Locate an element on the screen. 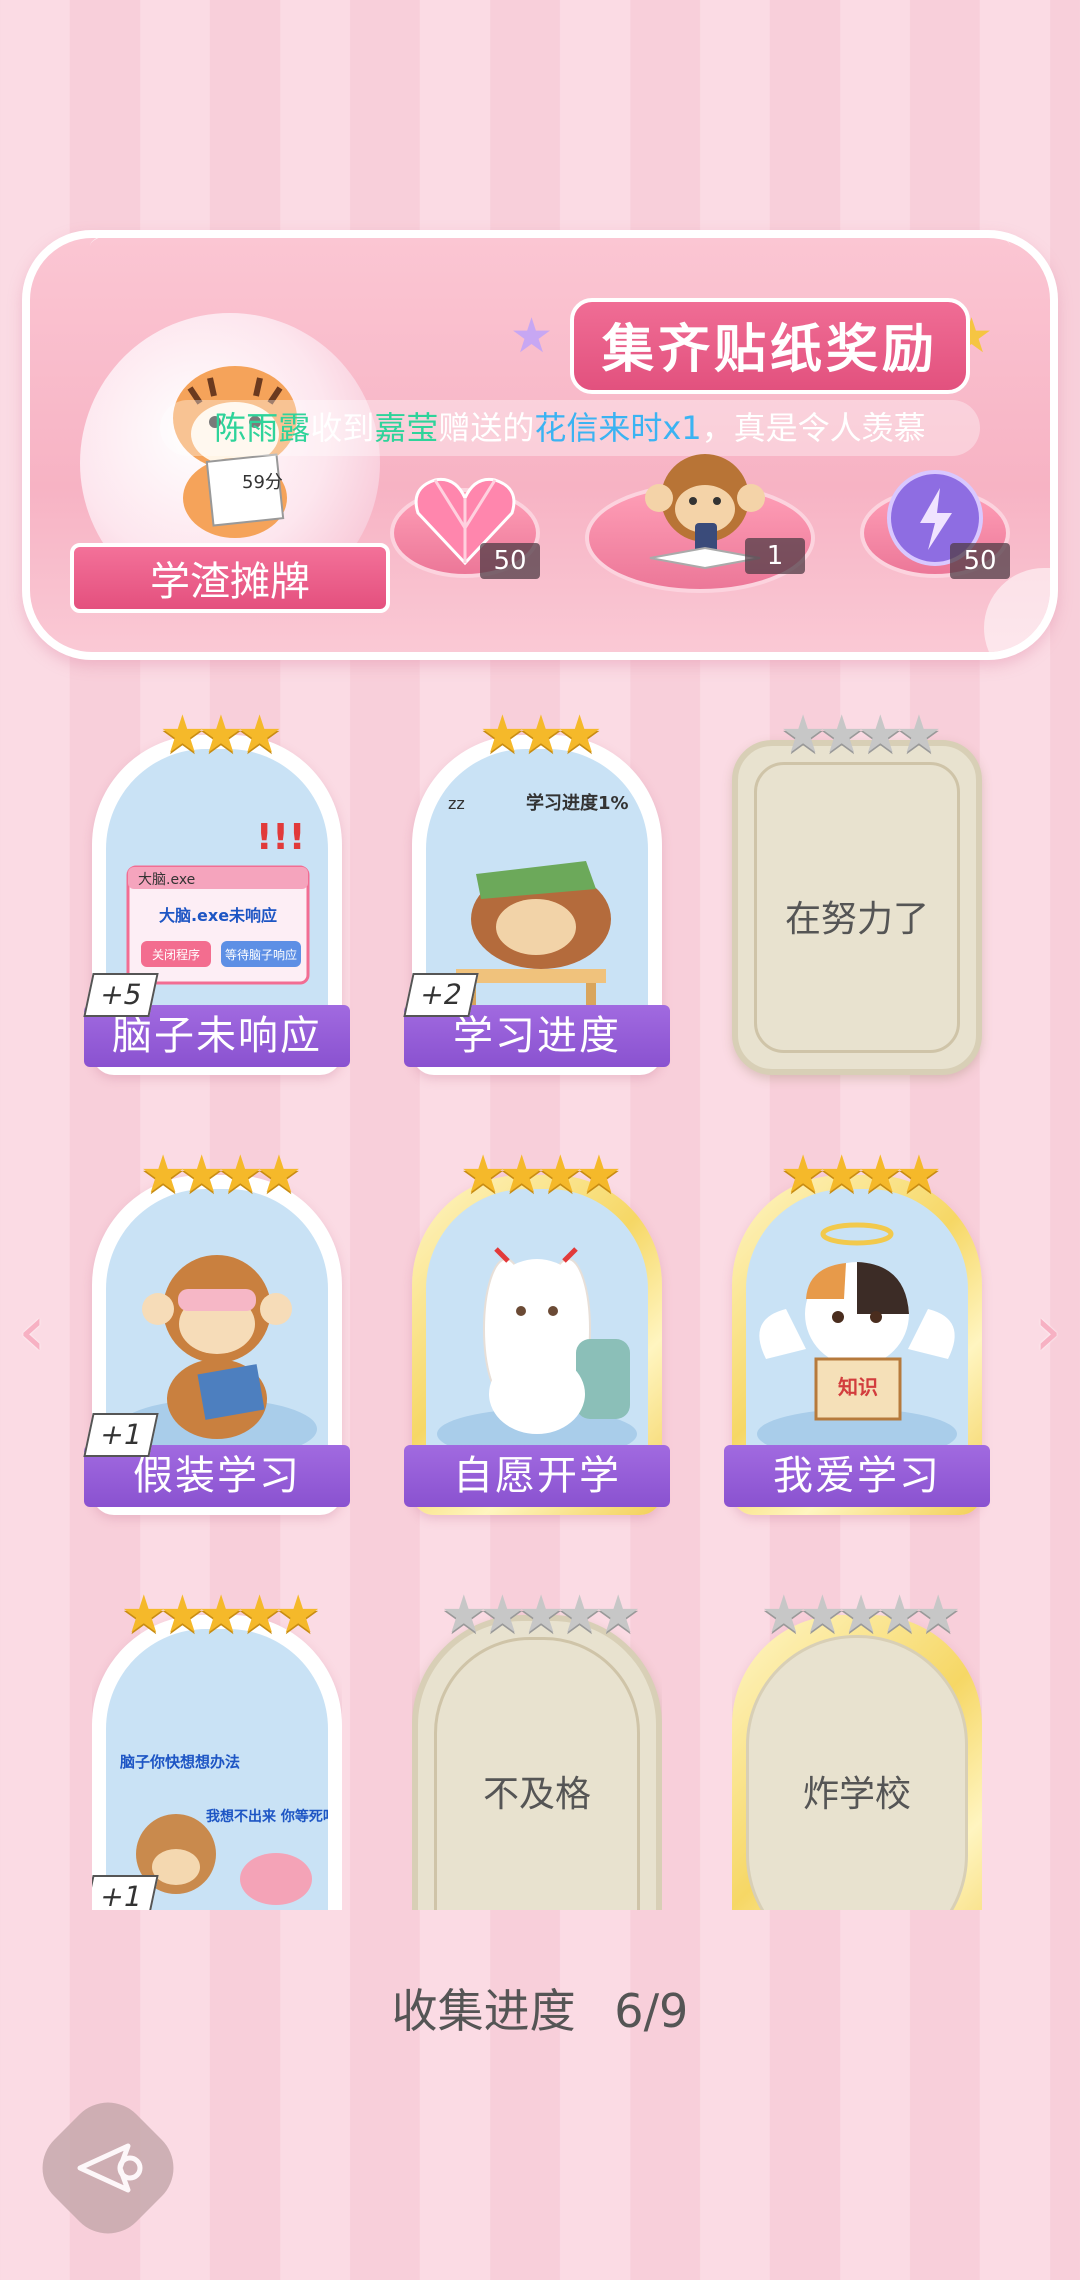 The height and width of the screenshot is (2280, 1080). notice-giver-name: 嘉莹 is located at coordinates (406, 428).